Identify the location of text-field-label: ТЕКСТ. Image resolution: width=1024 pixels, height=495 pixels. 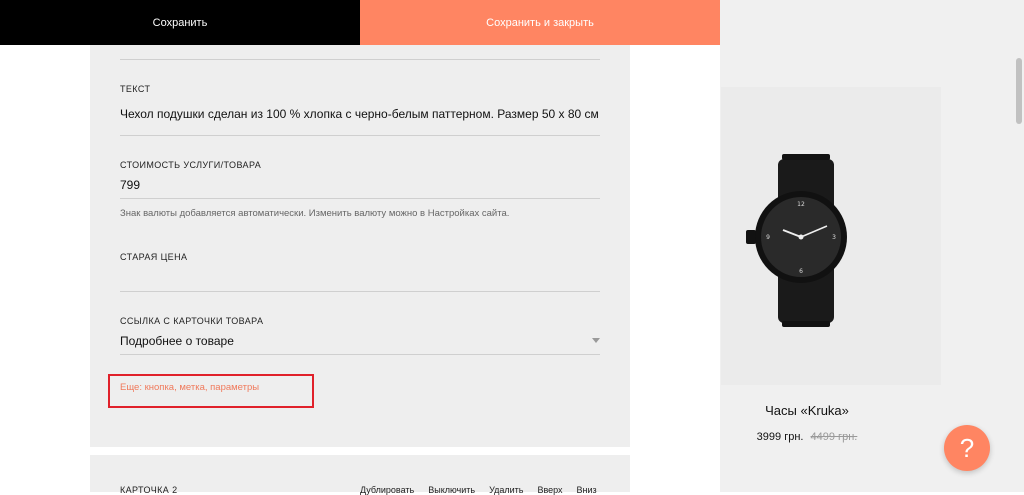
(135, 89).